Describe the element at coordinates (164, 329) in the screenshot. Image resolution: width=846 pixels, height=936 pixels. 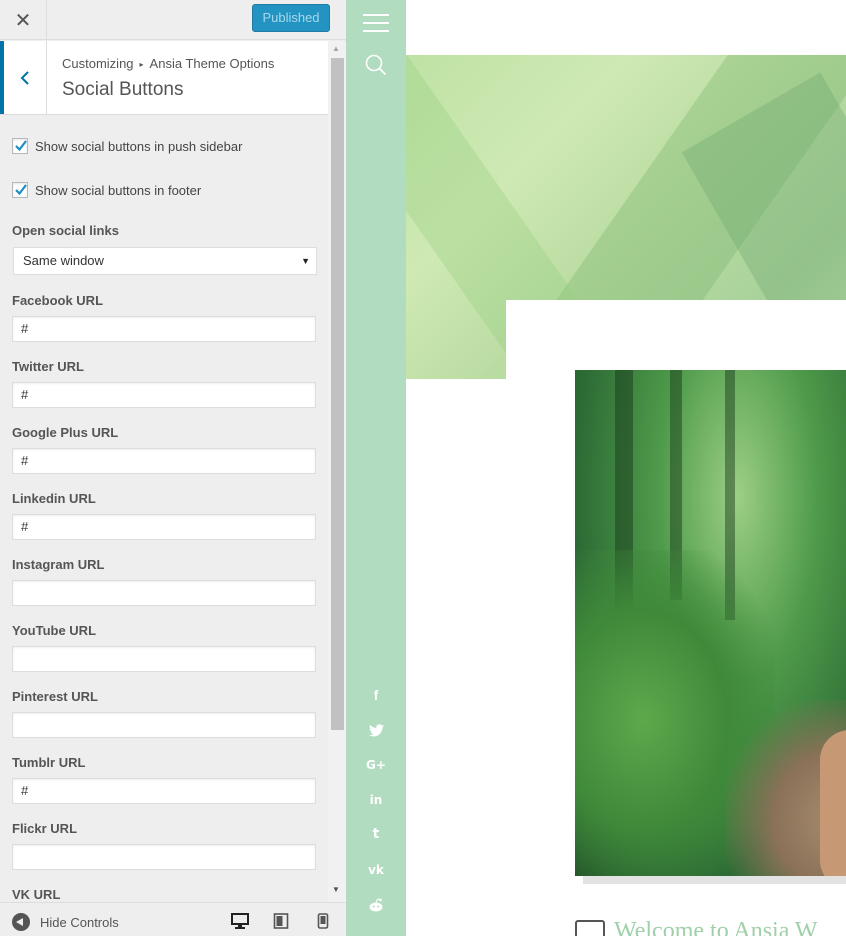
I see `facebook-url-input: #` at that location.